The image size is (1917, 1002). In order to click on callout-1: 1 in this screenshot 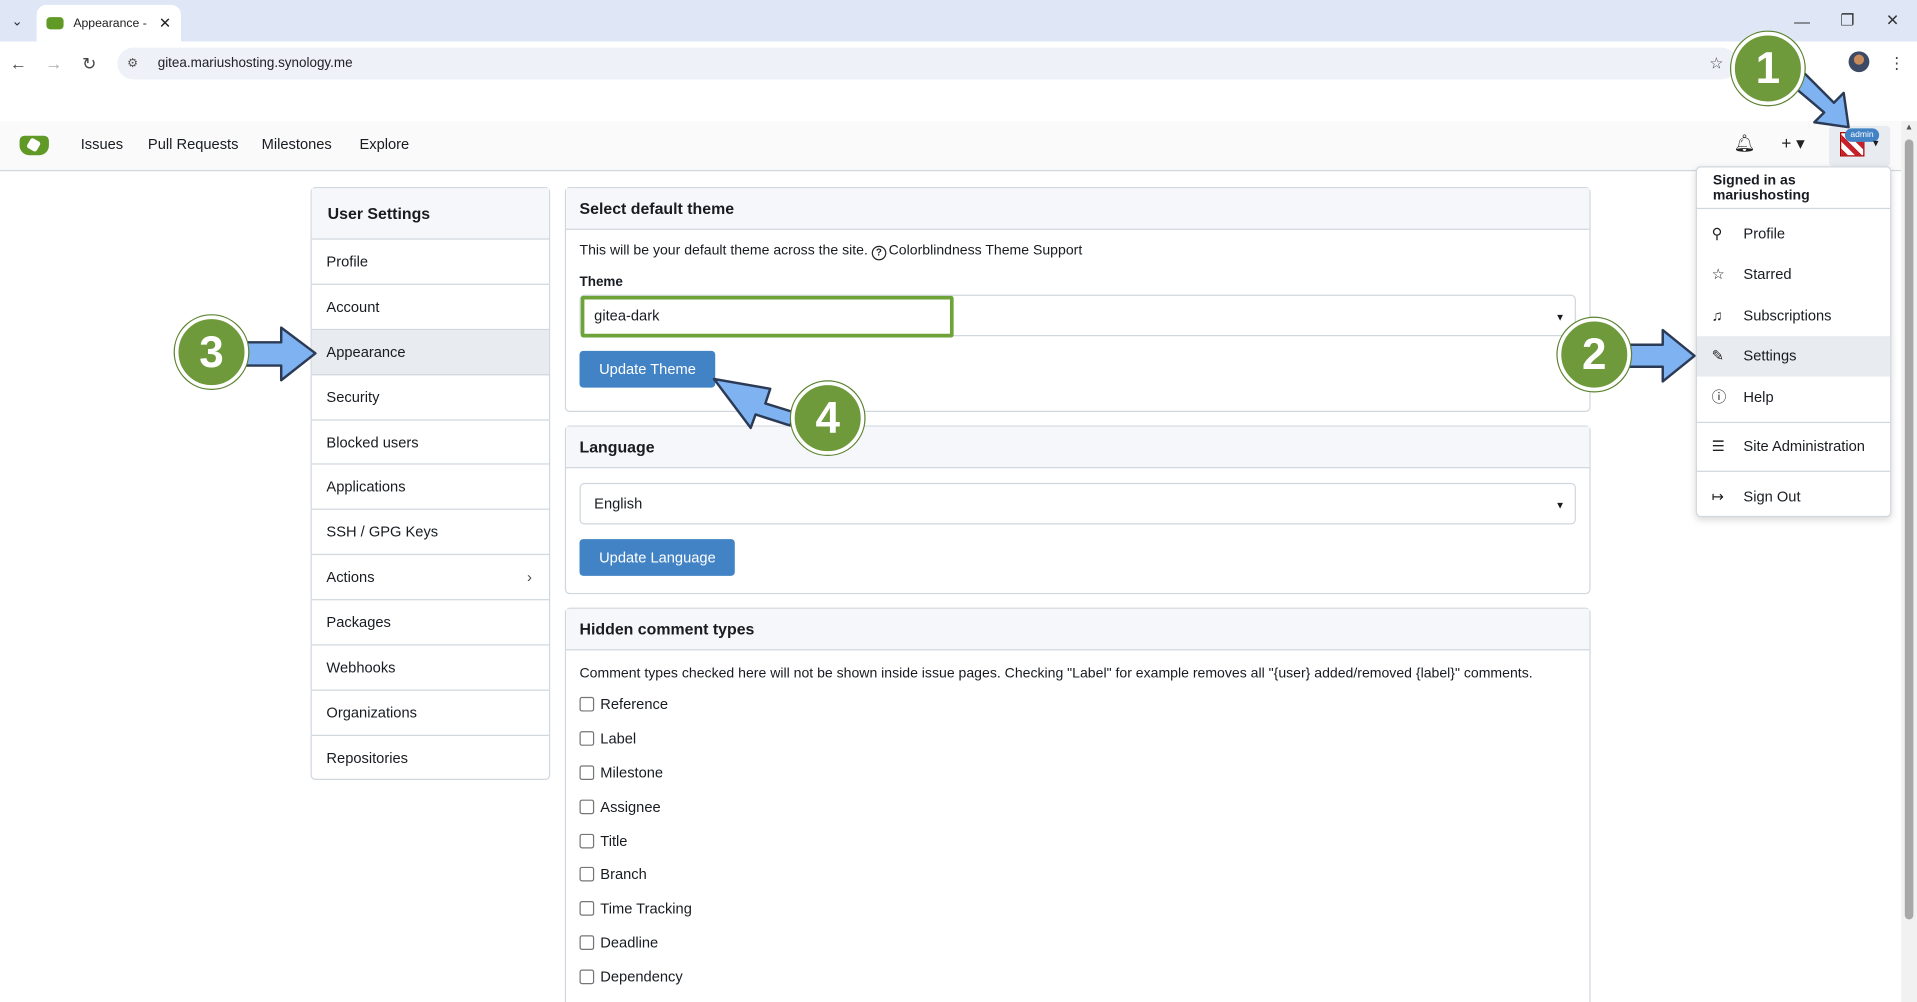, I will do `click(1768, 68)`.